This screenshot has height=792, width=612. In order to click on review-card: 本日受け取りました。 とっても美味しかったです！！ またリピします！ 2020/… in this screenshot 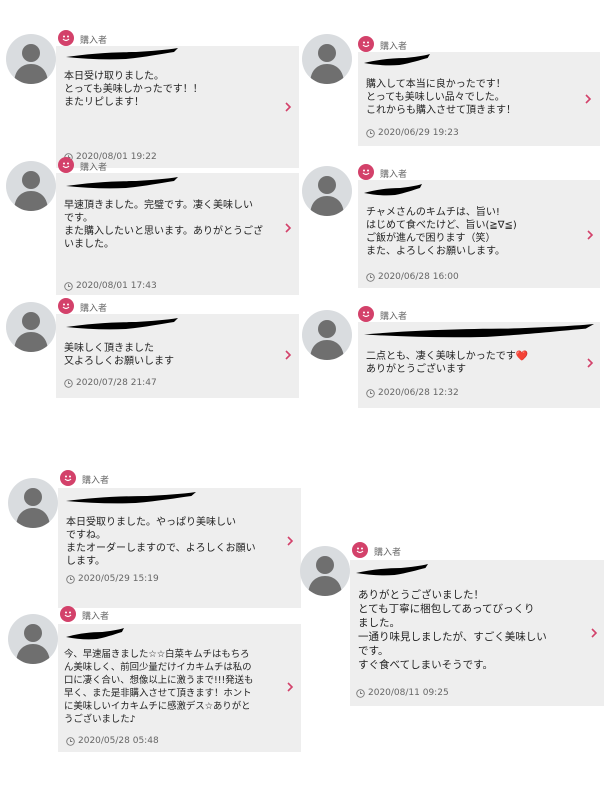, I will do `click(177, 107)`.